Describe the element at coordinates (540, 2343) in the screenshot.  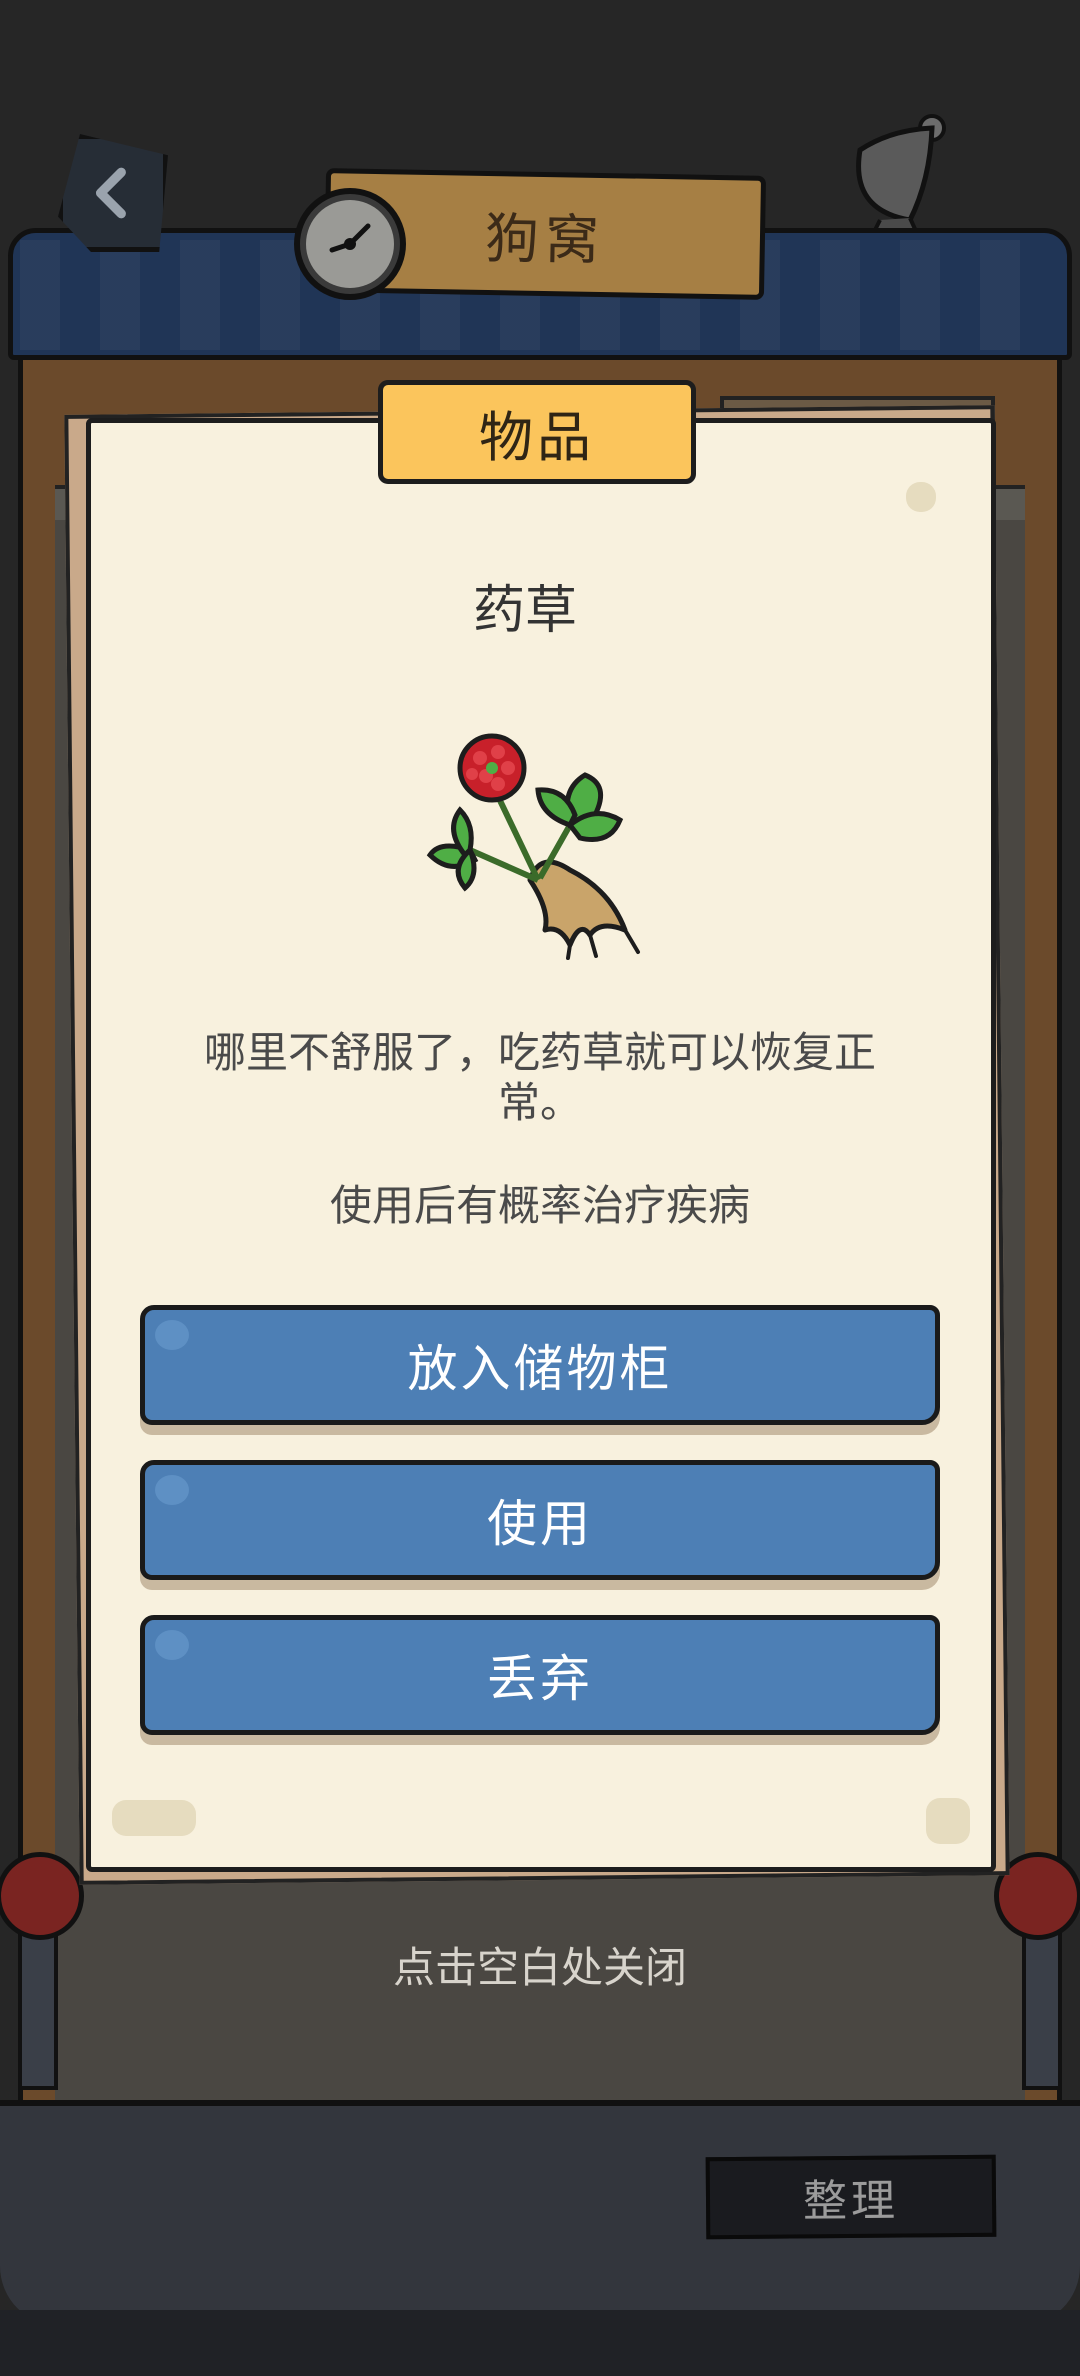
I see `floor-edge` at that location.